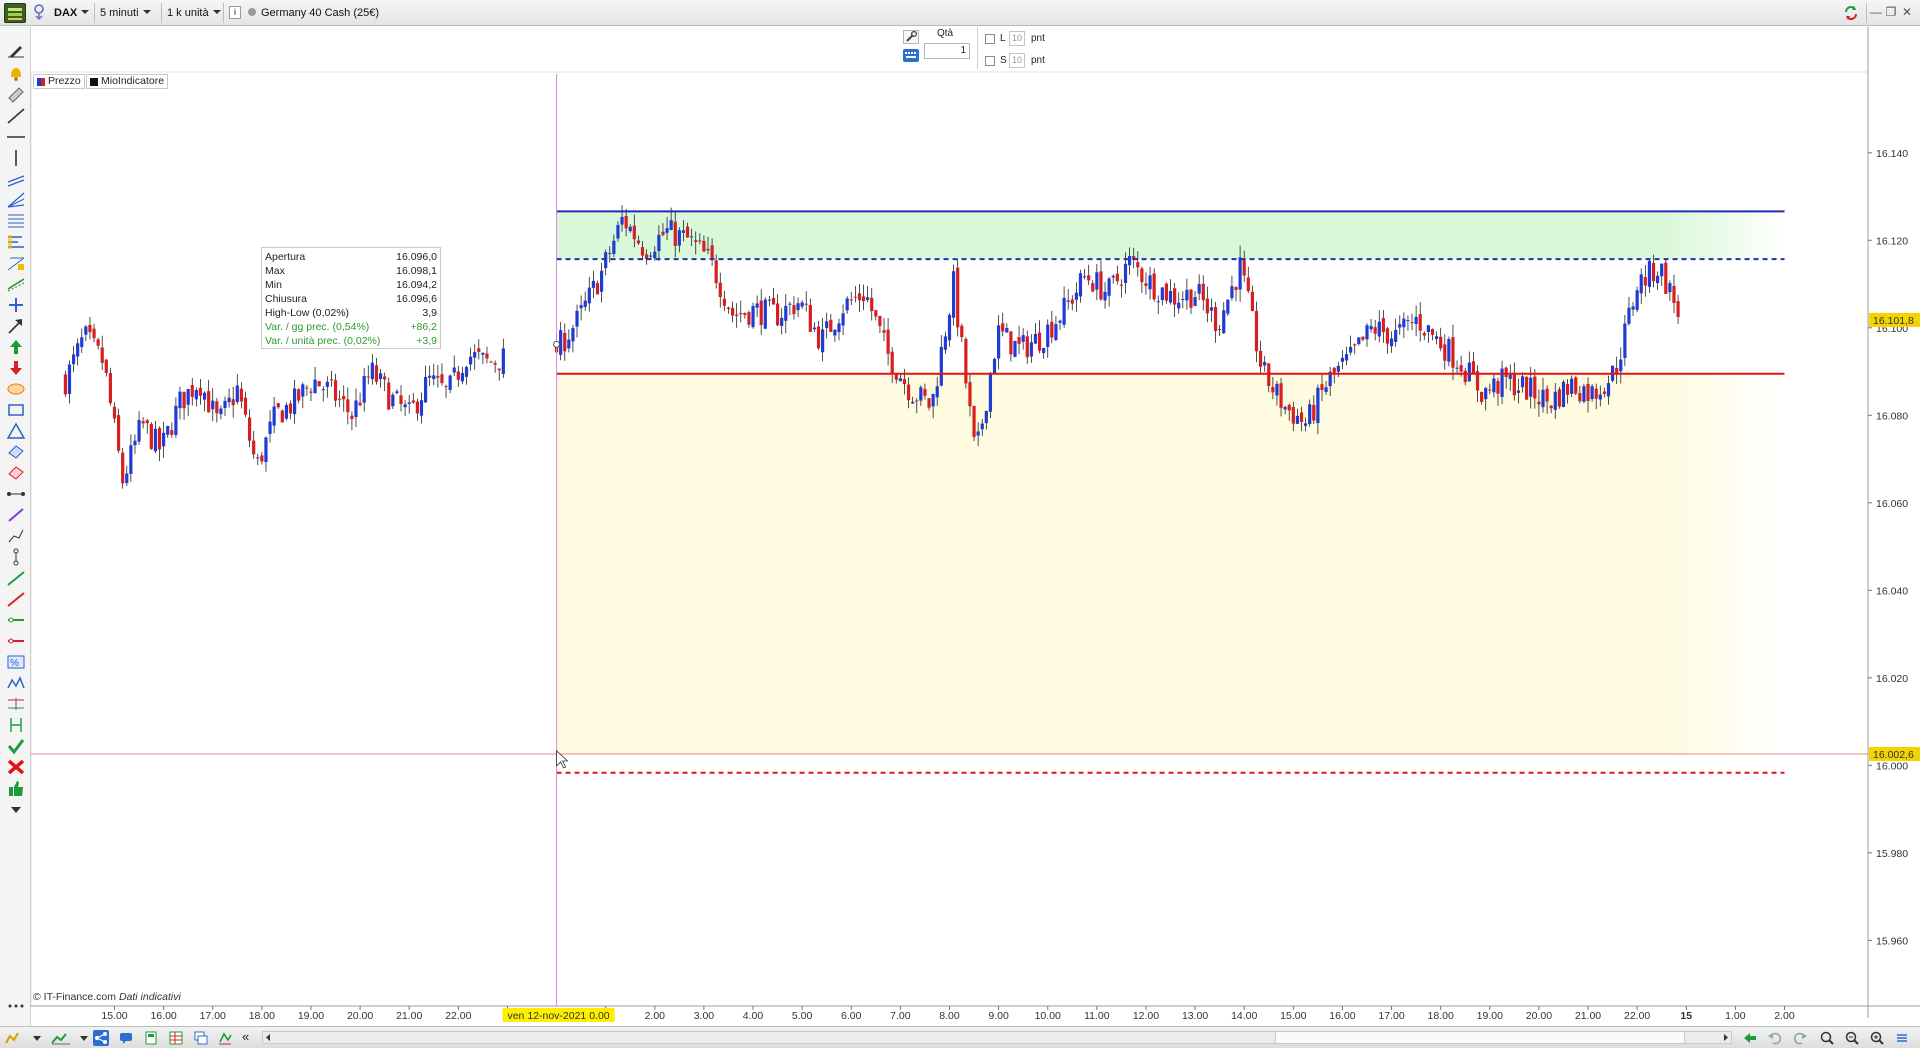  I want to click on checkmark-icon, so click(16, 746).